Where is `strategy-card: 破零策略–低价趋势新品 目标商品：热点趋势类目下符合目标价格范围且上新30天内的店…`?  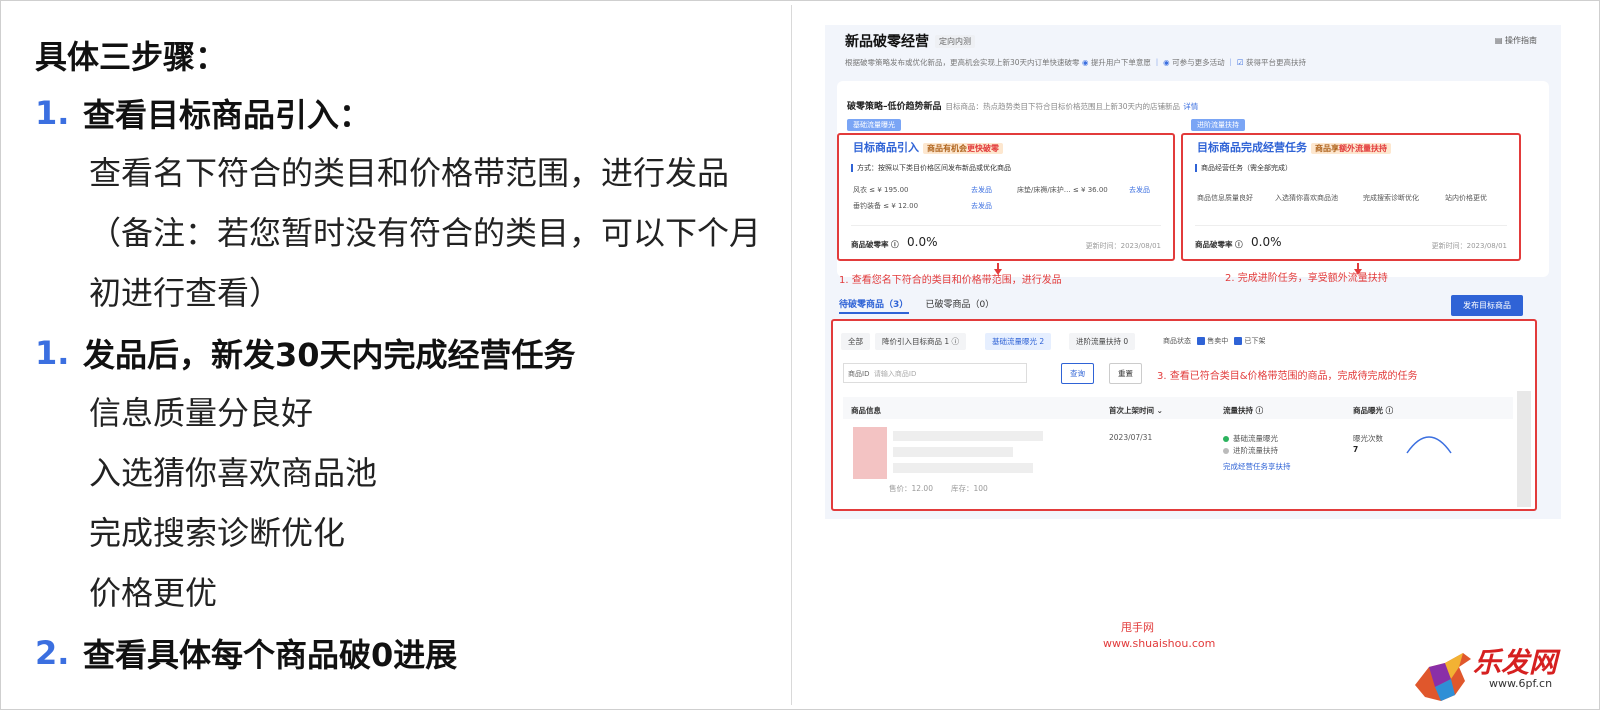 strategy-card: 破零策略–低价趋势新品 目标商品：热点趋势类目下符合目标价格范围且上新30天内的店… is located at coordinates (1193, 179).